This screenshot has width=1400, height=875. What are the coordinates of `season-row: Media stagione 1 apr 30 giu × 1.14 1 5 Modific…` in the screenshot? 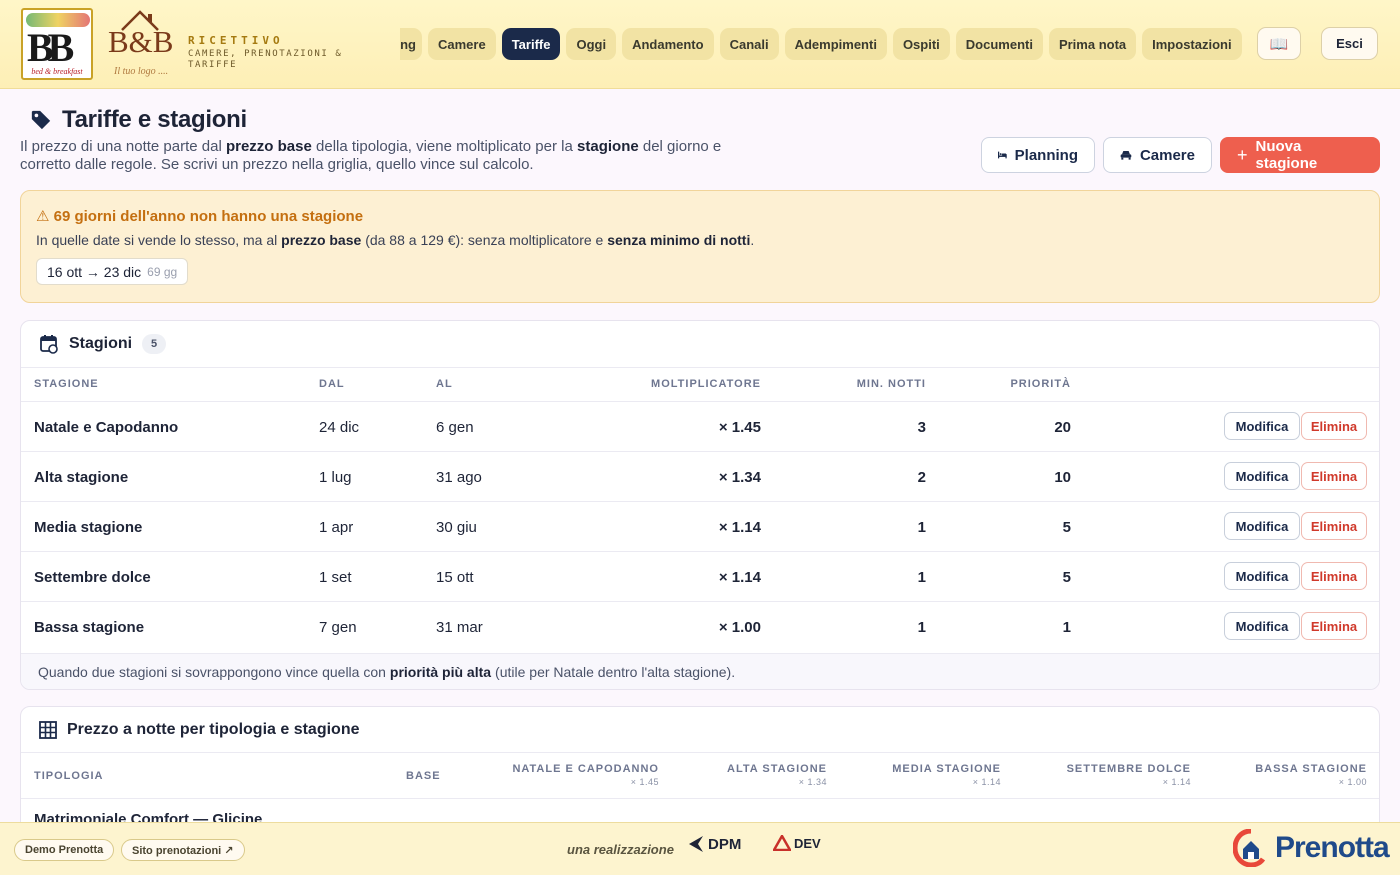 It's located at (700, 526).